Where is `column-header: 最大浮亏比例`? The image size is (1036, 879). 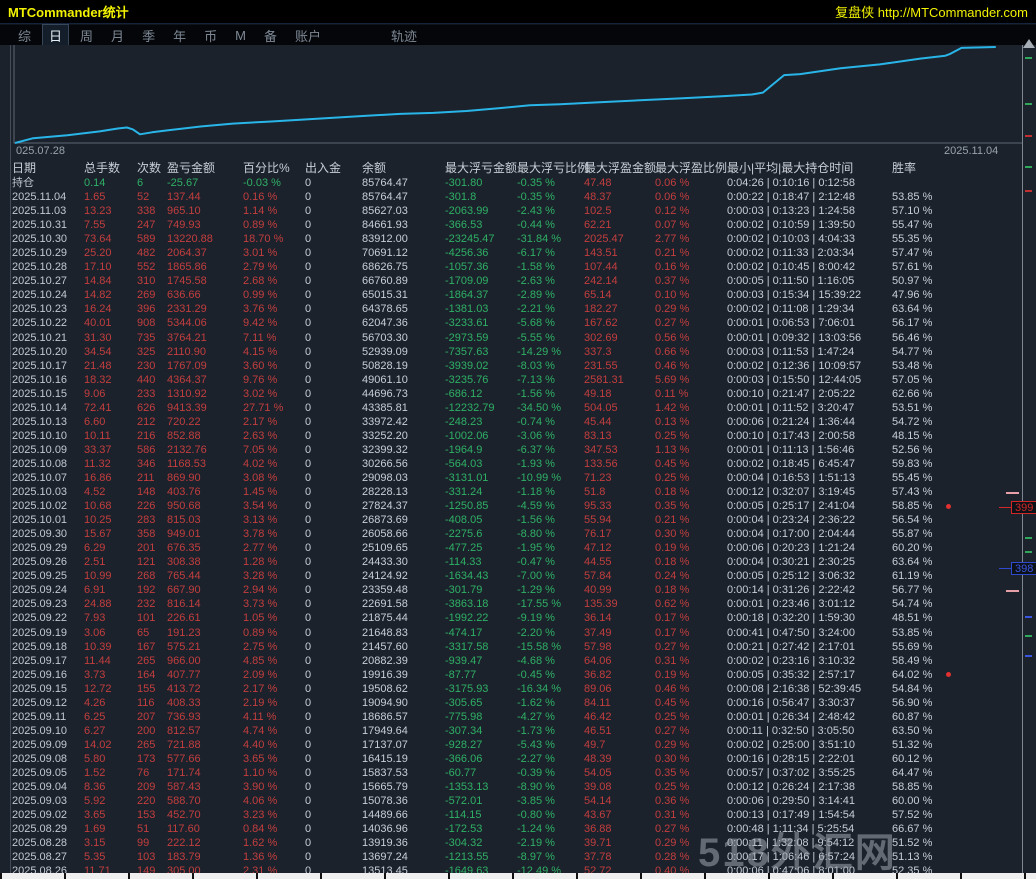
column-header: 最大浮亏比例 is located at coordinates (553, 168).